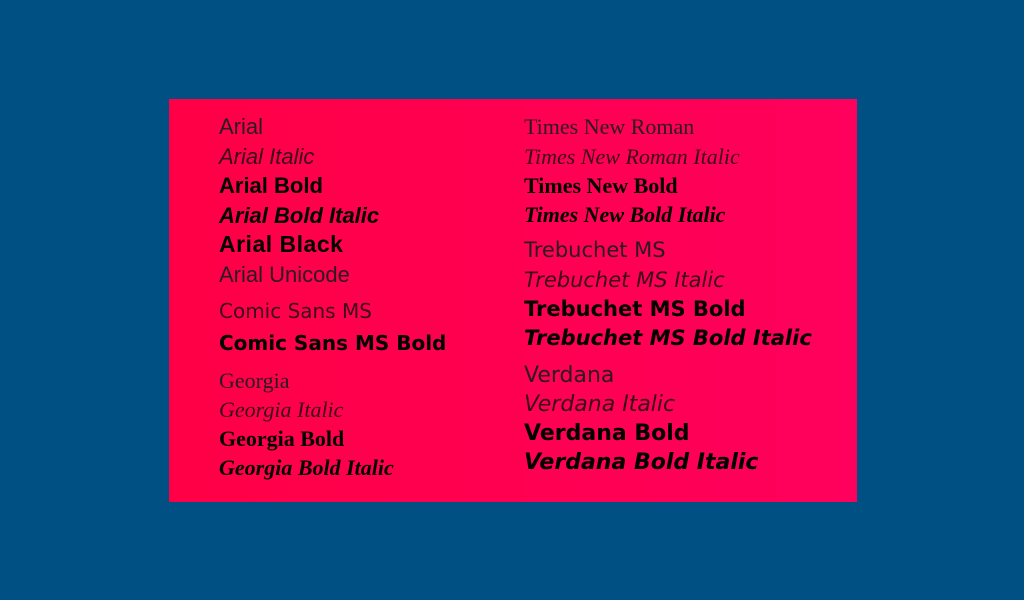  I want to click on font-sample-trebuchet-bold: Trebuchet MS Bold, so click(635, 309).